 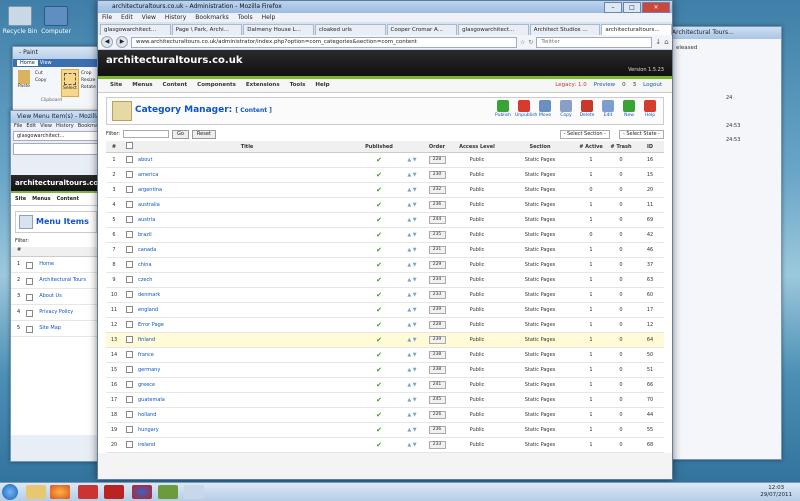 I want to click on menu-row: 3 About Us, so click(x=56, y=297).